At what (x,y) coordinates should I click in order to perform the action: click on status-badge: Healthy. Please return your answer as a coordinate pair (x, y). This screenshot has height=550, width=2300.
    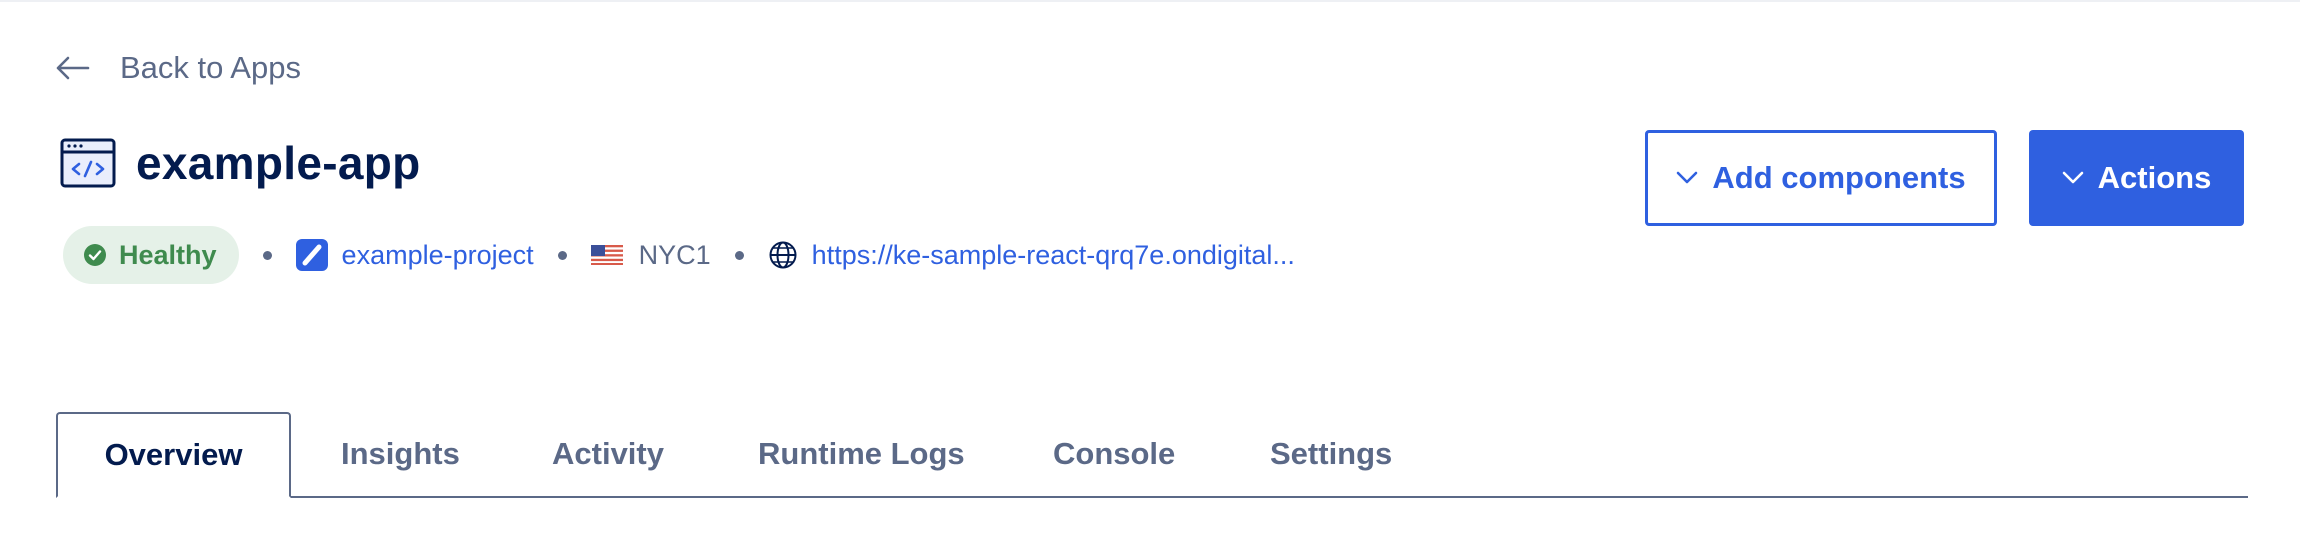
    Looking at the image, I should click on (151, 255).